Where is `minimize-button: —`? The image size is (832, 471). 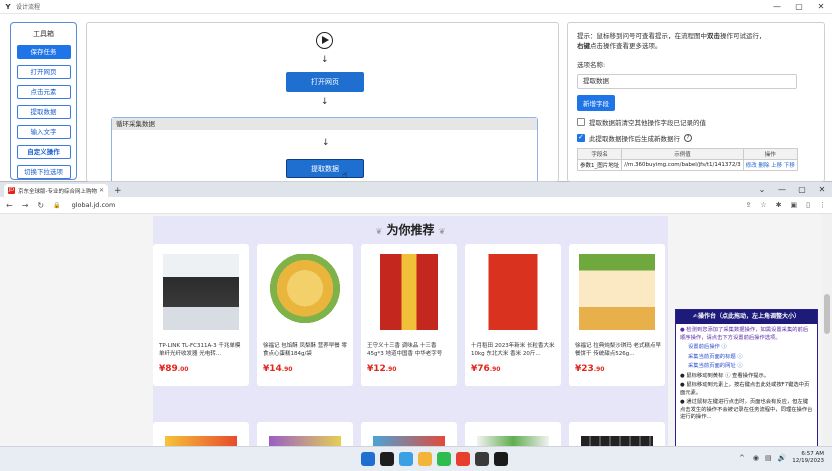
minimize-button: — is located at coordinates (777, 6).